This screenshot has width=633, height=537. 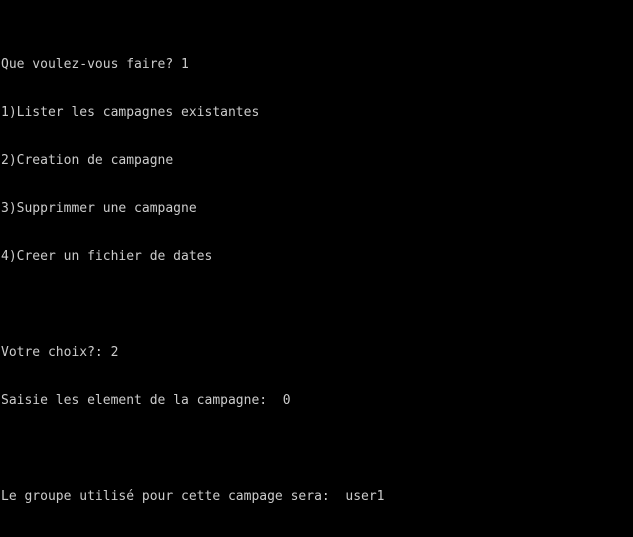 I want to click on terminal-line: 3)Supprimmer une campagne, so click(x=99, y=208).